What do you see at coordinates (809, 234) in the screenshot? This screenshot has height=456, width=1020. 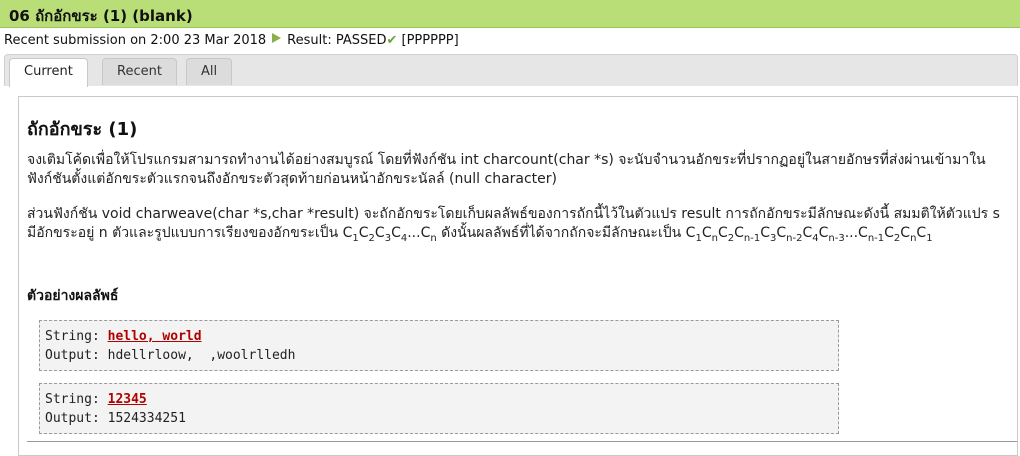 I see `result-formula: C1CnC2Cn-1C3Cn-2C4Cn-3...Cn-1C2CnC1` at bounding box center [809, 234].